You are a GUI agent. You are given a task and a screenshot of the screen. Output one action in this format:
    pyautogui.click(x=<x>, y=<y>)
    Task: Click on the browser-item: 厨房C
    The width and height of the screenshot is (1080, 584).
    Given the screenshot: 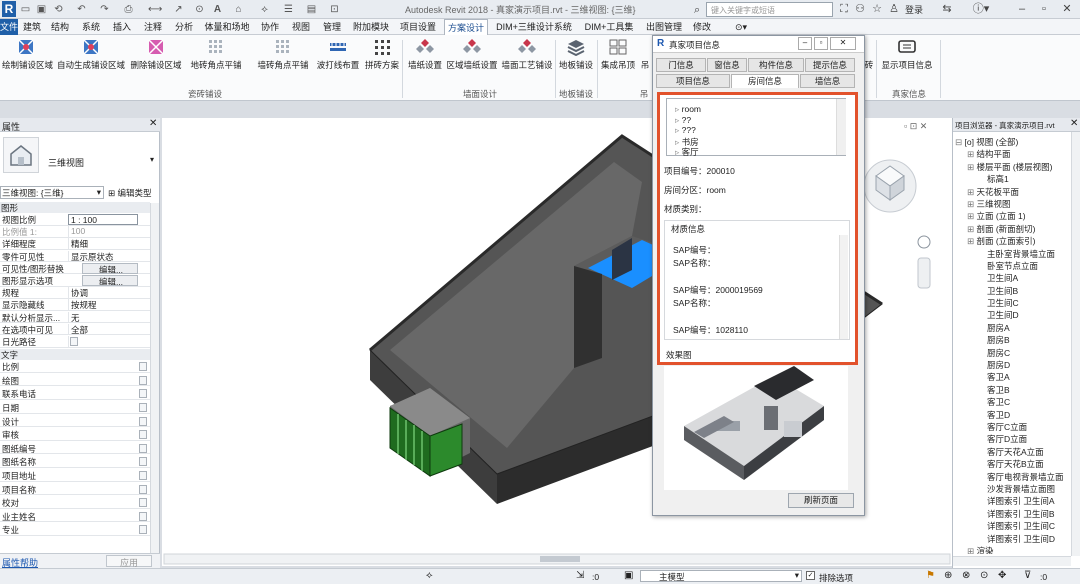 What is the action you would take?
    pyautogui.click(x=1011, y=353)
    